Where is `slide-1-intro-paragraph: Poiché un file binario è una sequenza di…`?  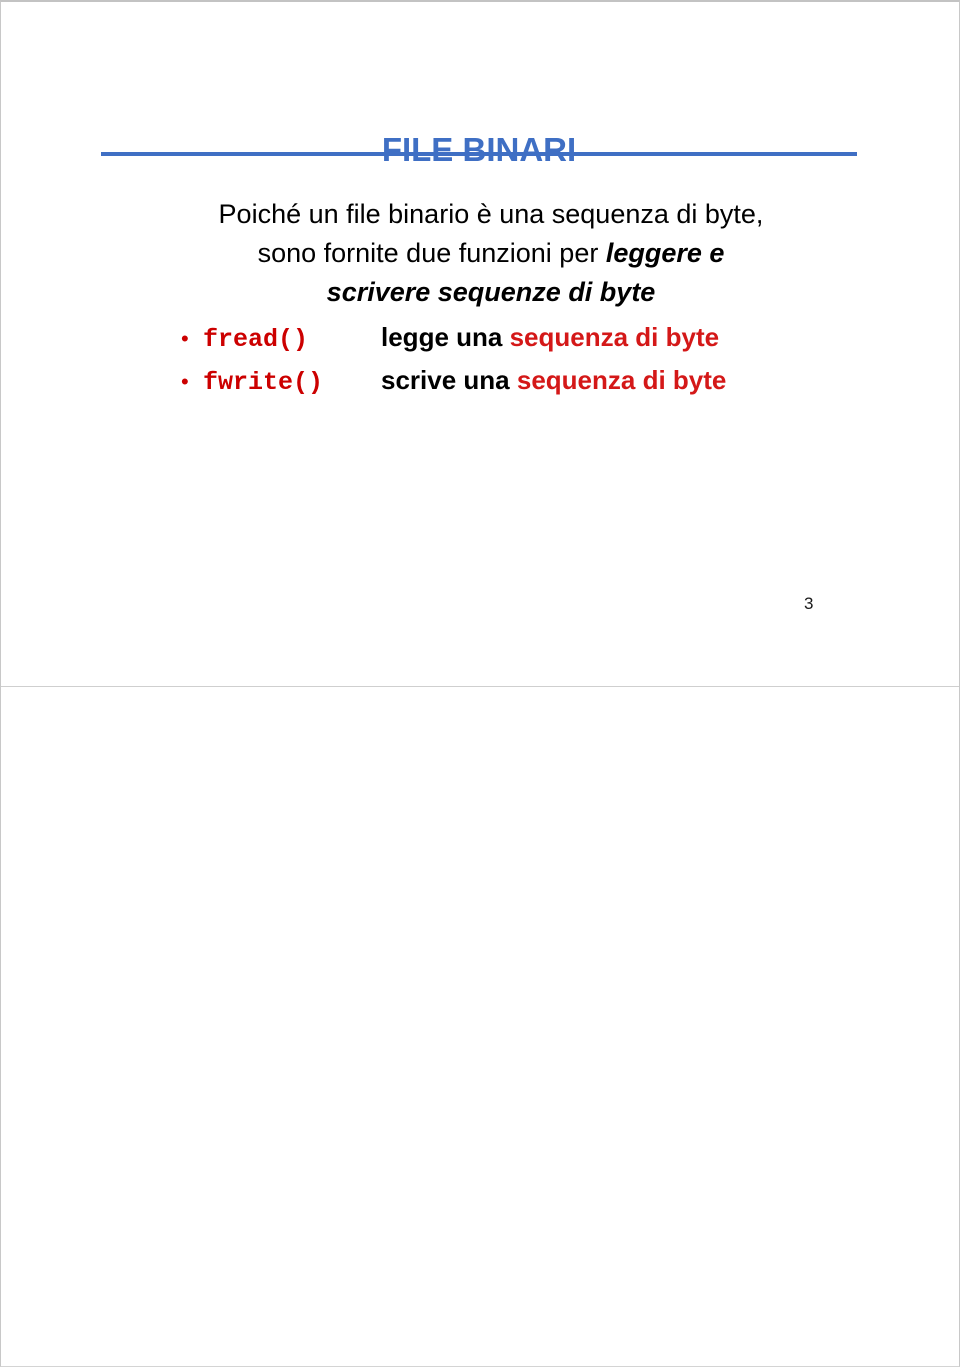 slide-1-intro-paragraph: Poiché un file binario è una sequenza di… is located at coordinates (491, 253).